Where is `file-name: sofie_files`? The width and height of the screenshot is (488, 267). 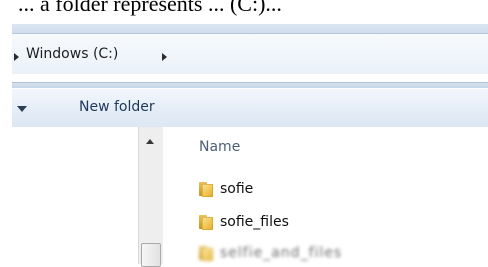 file-name: sofie_files is located at coordinates (254, 222).